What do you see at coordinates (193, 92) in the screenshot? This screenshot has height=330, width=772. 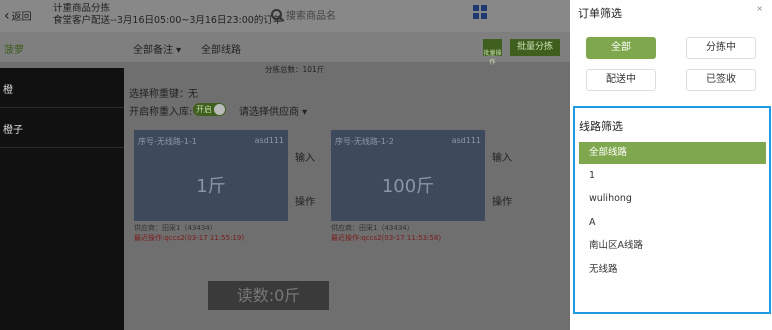 I see `reweigh-key-value: 无` at bounding box center [193, 92].